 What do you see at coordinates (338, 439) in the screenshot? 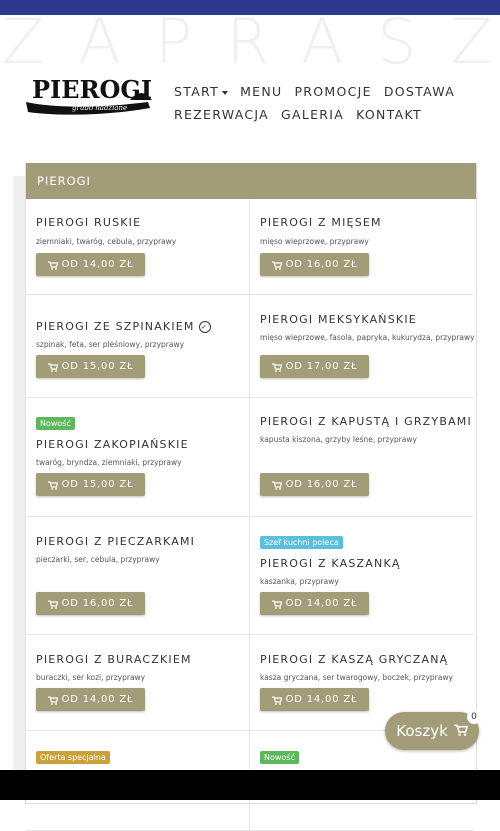
I see `item-desc: kapusta kiszona, grzyby leśne, przyprawy` at bounding box center [338, 439].